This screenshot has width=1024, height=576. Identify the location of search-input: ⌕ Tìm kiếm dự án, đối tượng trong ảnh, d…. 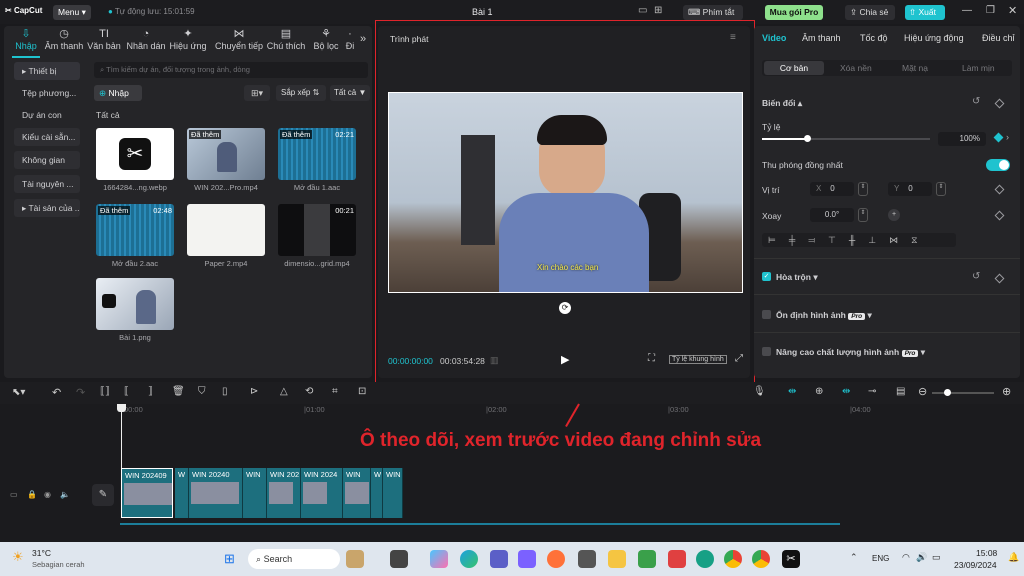
(231, 70).